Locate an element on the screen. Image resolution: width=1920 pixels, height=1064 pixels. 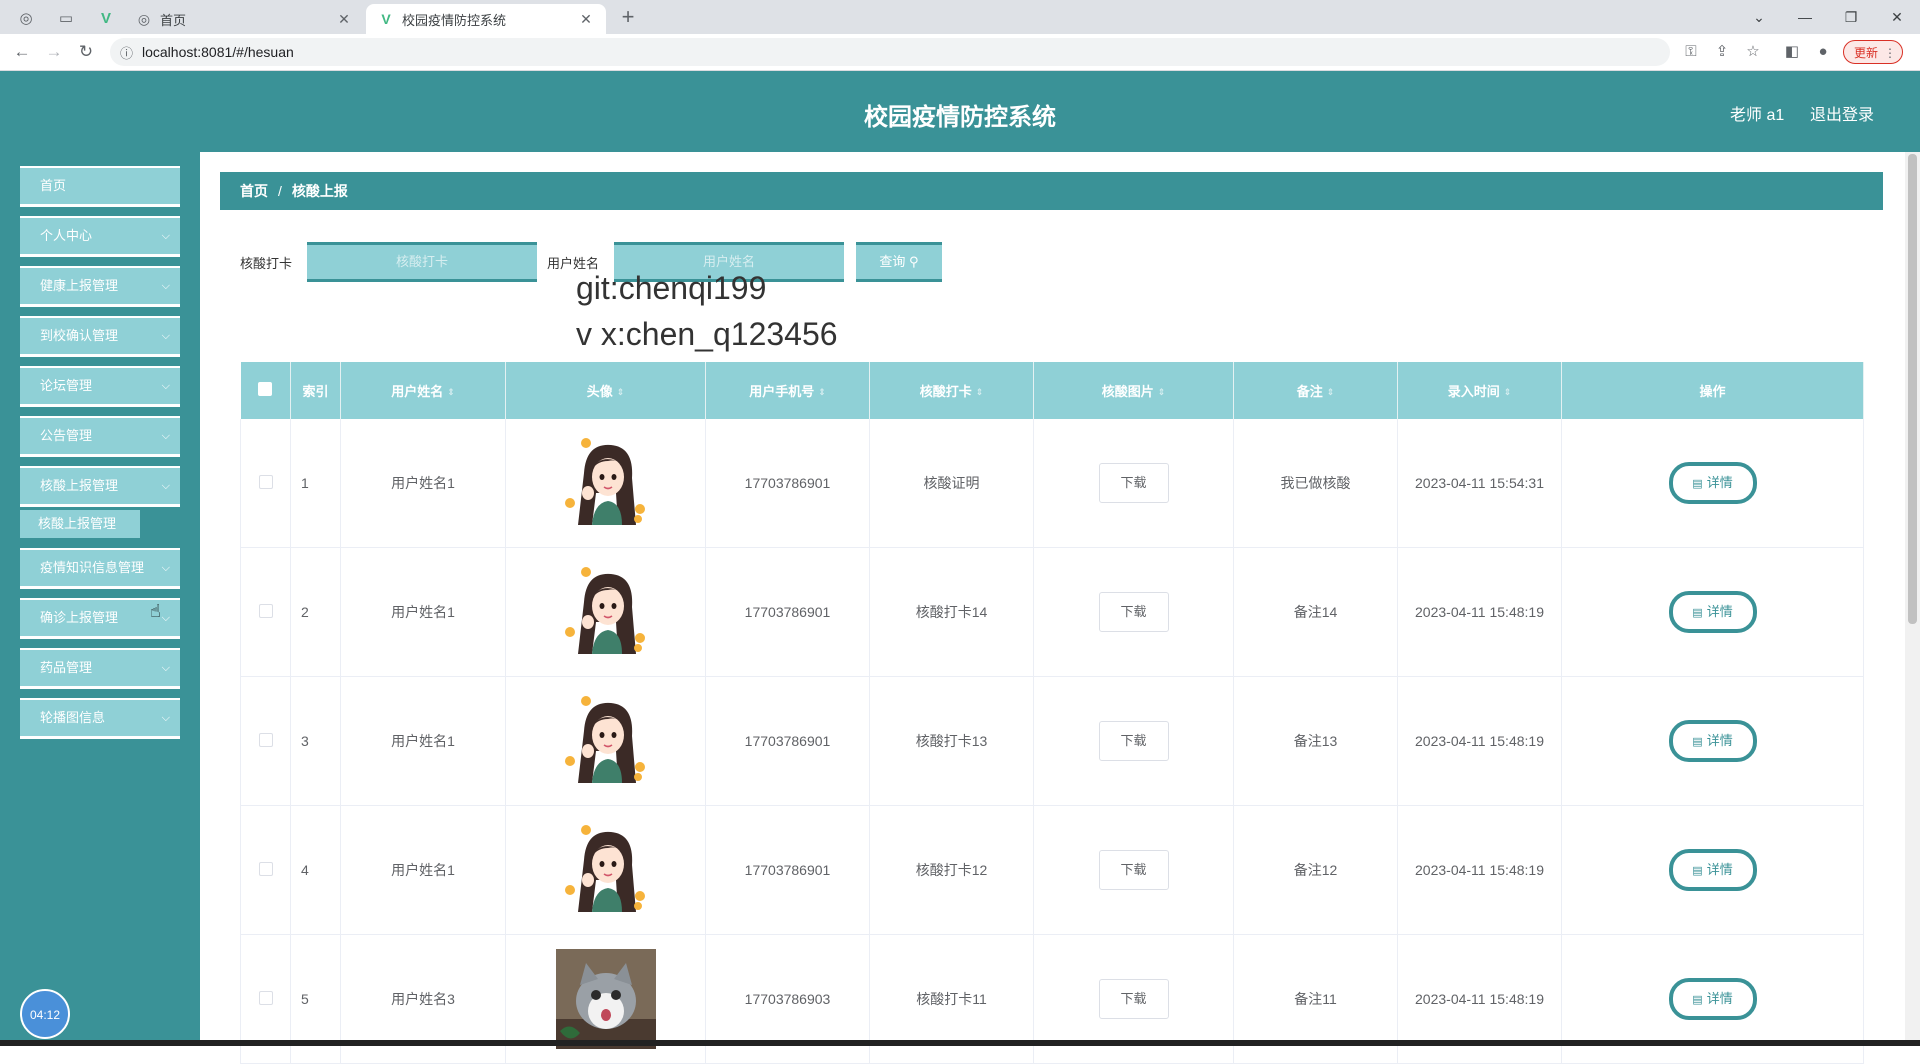
restore-icon: ❐ is located at coordinates (1851, 17).